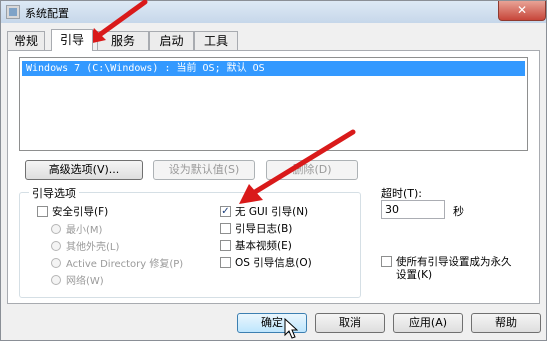 Image resolution: width=547 pixels, height=341 pixels. I want to click on close-button: ✕, so click(522, 11).